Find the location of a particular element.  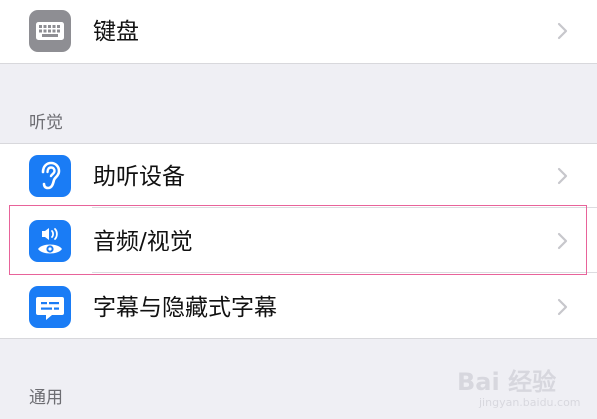

section-header-general: 通用 is located at coordinates (46, 398).